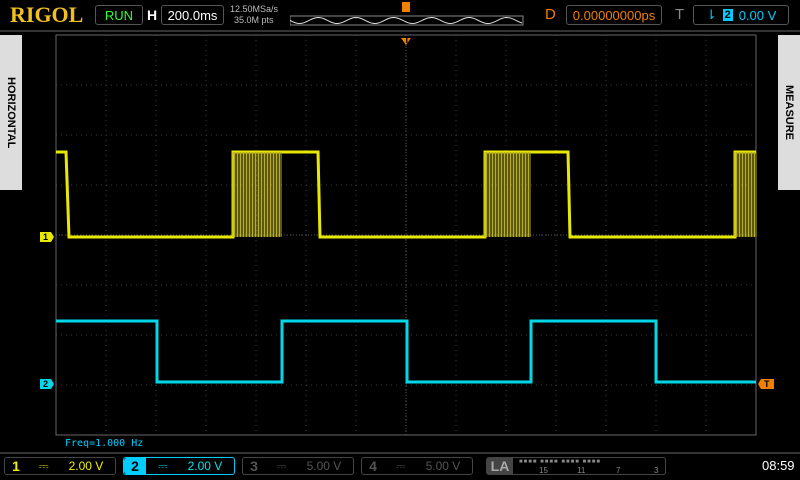 This screenshot has width=800, height=480. I want to click on la-tick: 11, so click(581, 470).